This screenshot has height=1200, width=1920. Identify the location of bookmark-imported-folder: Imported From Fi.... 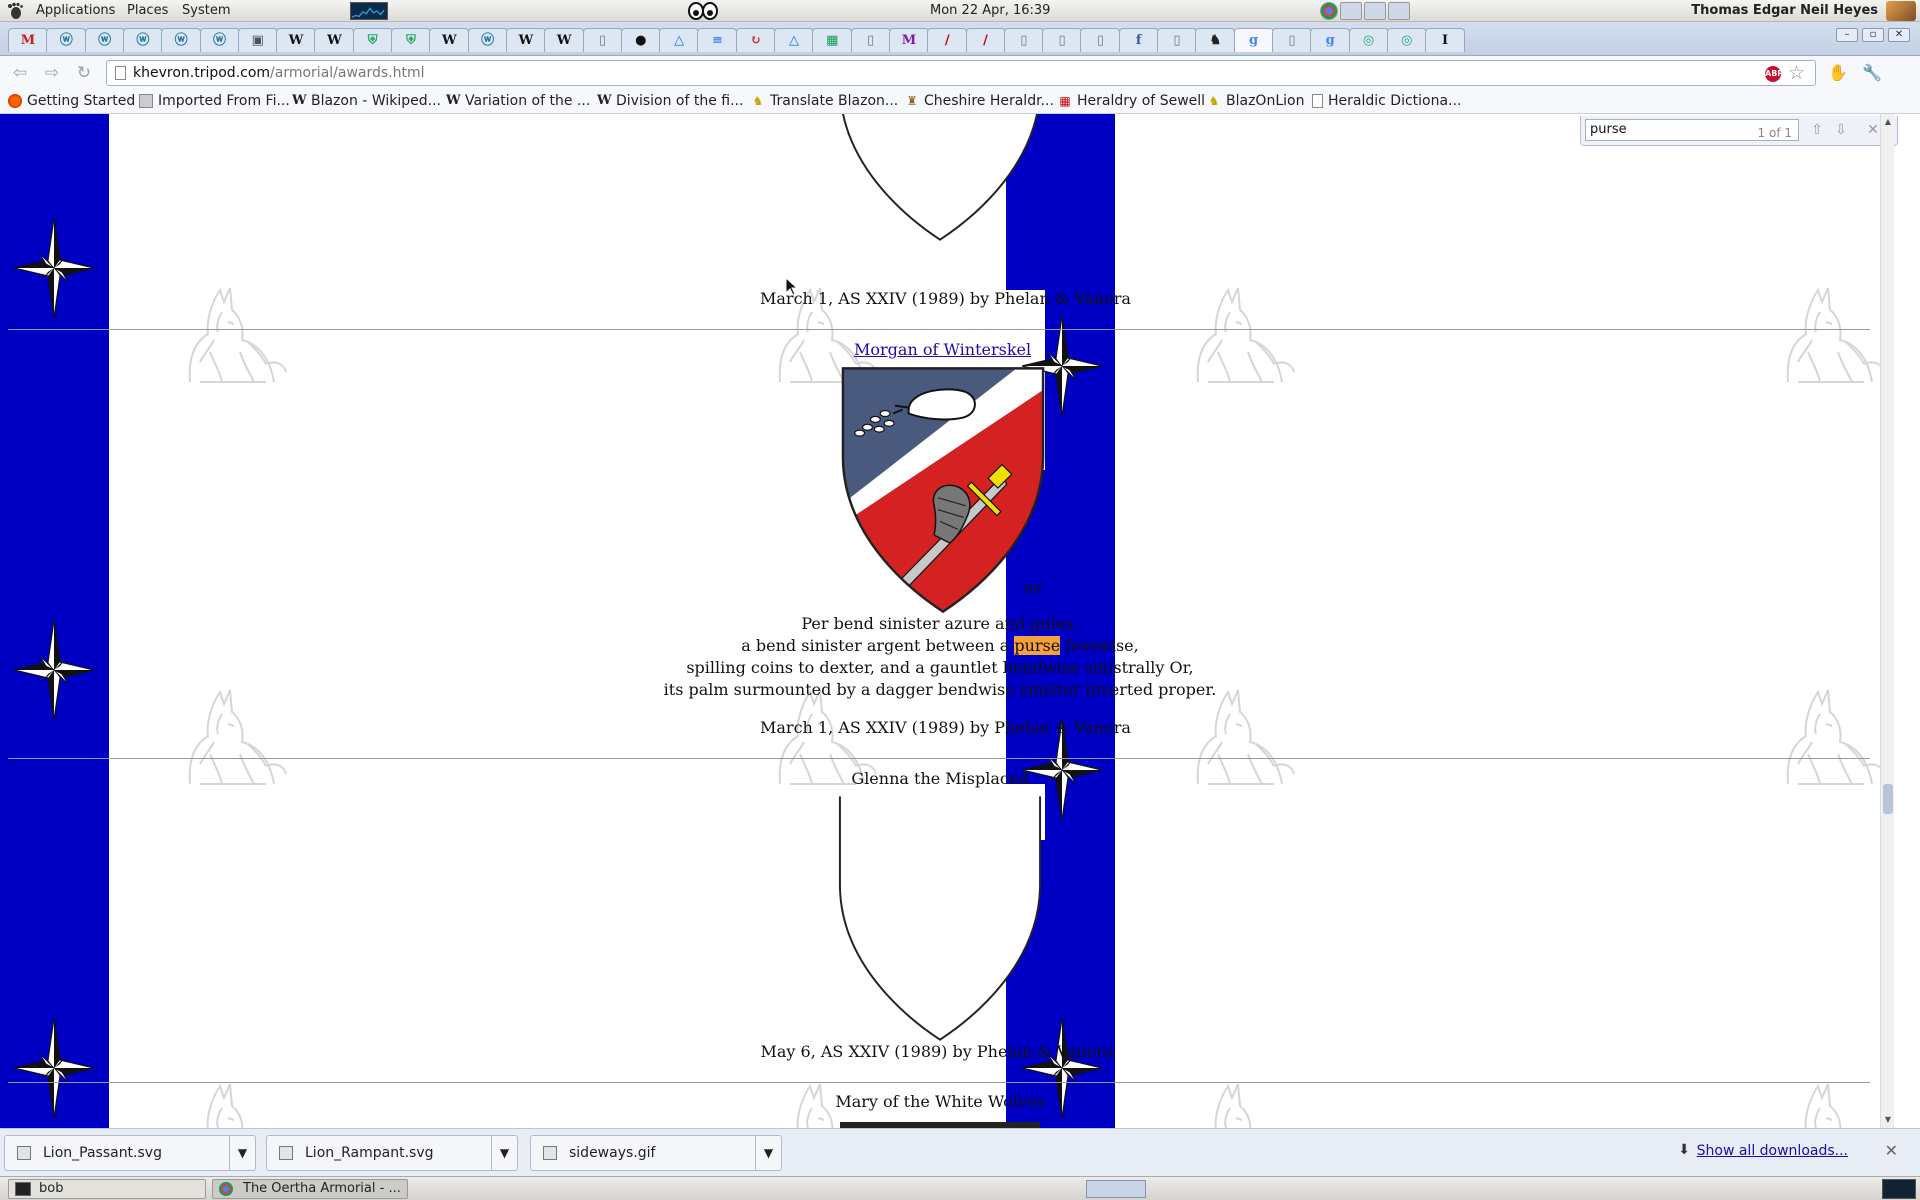
(214, 101).